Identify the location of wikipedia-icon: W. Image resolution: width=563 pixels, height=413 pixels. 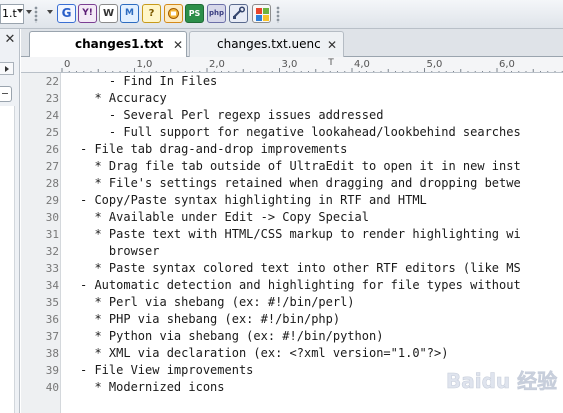
(108, 13).